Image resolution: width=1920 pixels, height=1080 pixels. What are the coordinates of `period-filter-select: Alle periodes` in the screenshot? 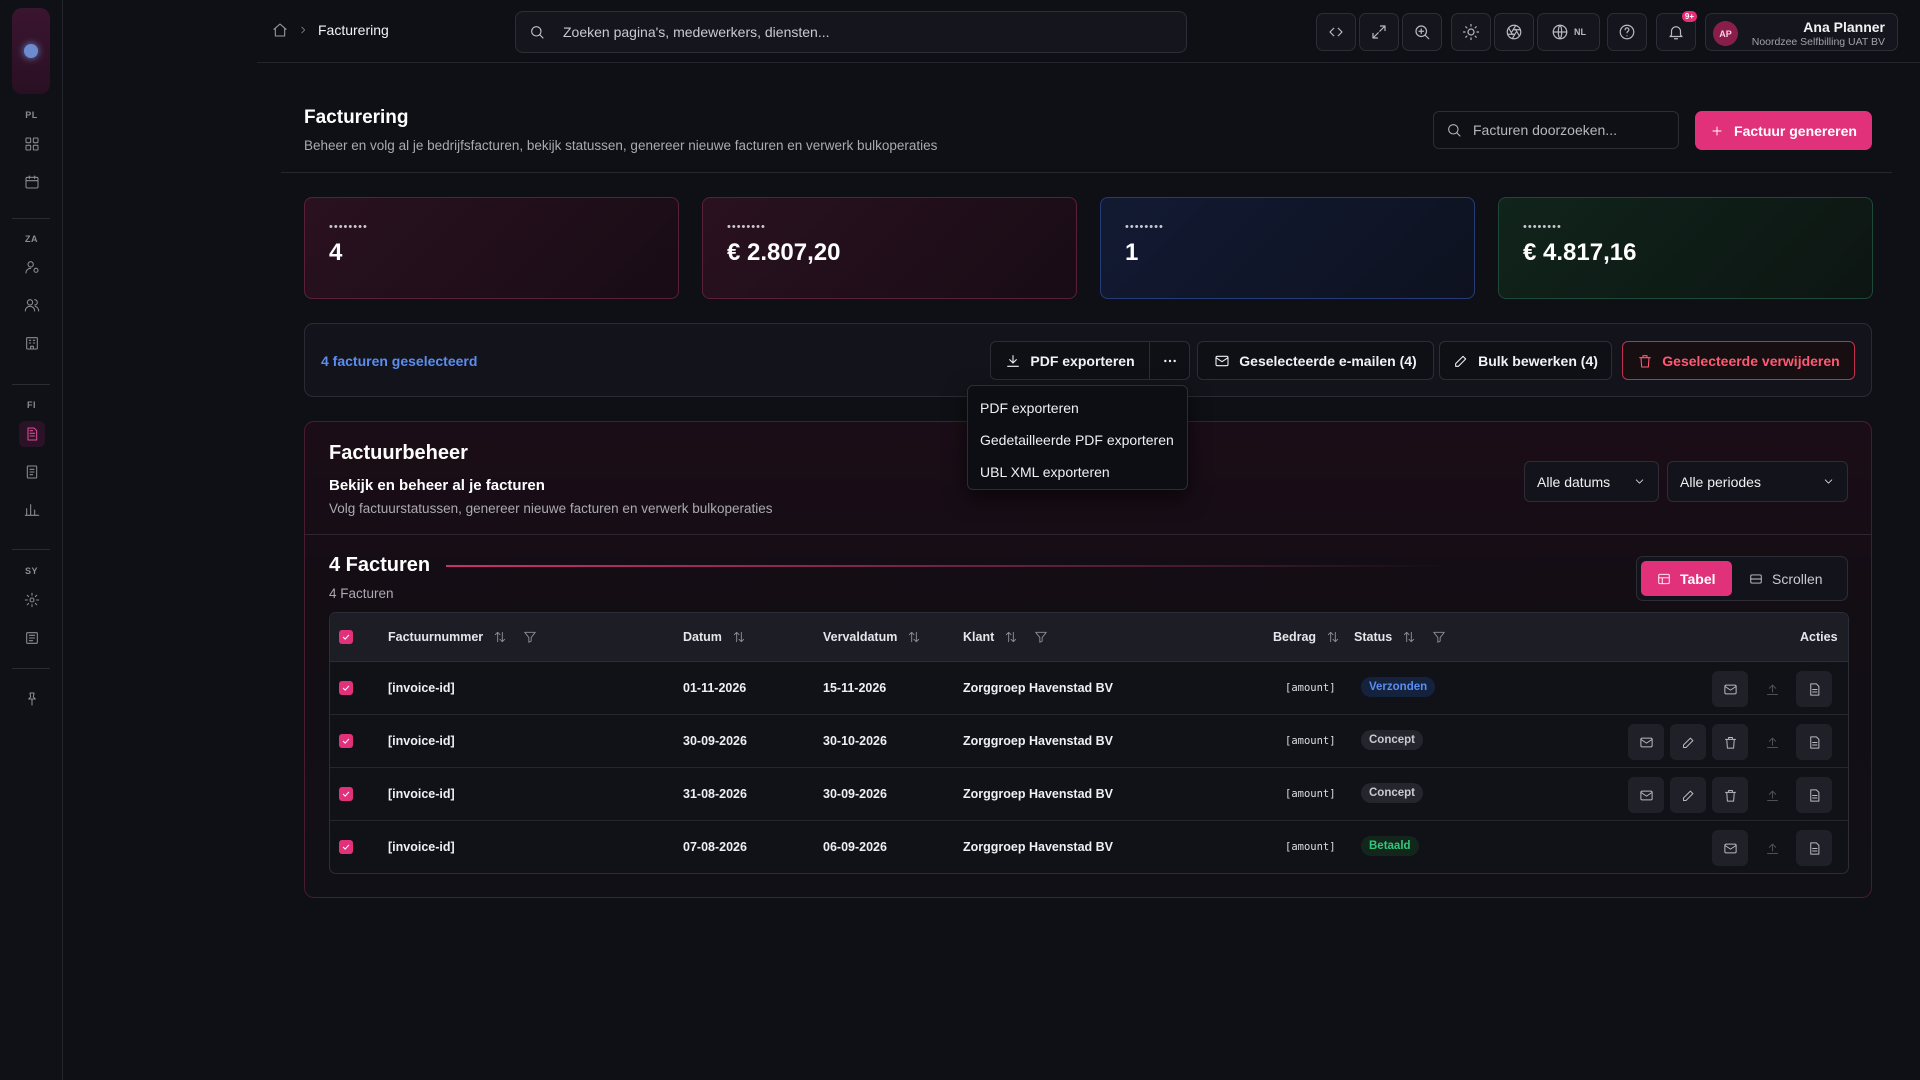 It's located at (1757, 481).